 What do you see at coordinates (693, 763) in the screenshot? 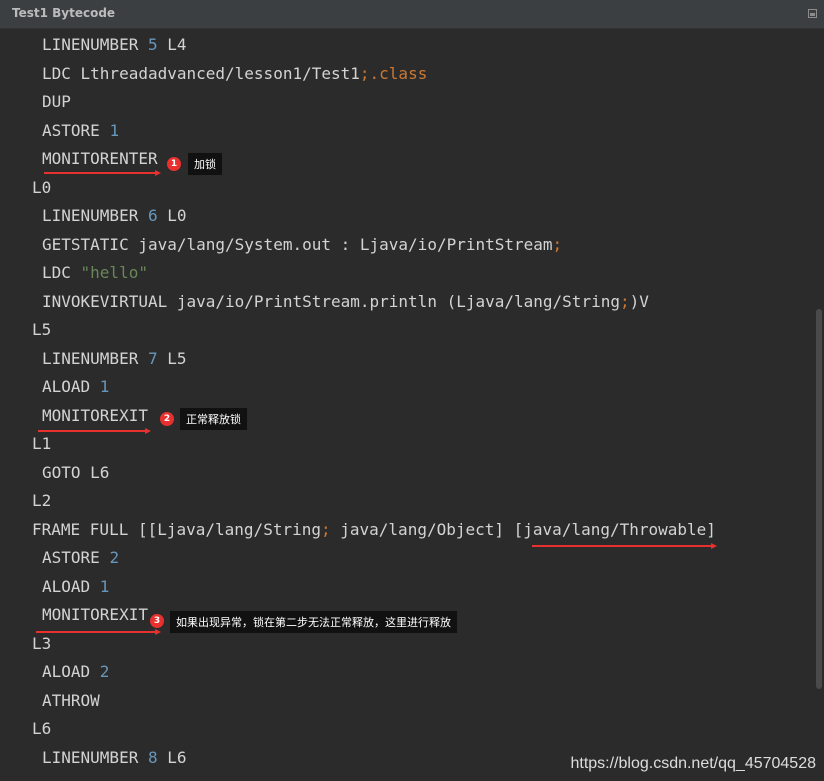
I see `watermark: https://blog.csdn.net/qq_45704528` at bounding box center [693, 763].